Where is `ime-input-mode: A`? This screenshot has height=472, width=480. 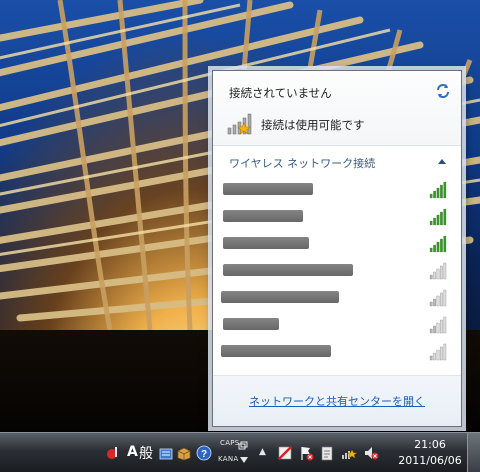
ime-input-mode: A is located at coordinates (132, 452).